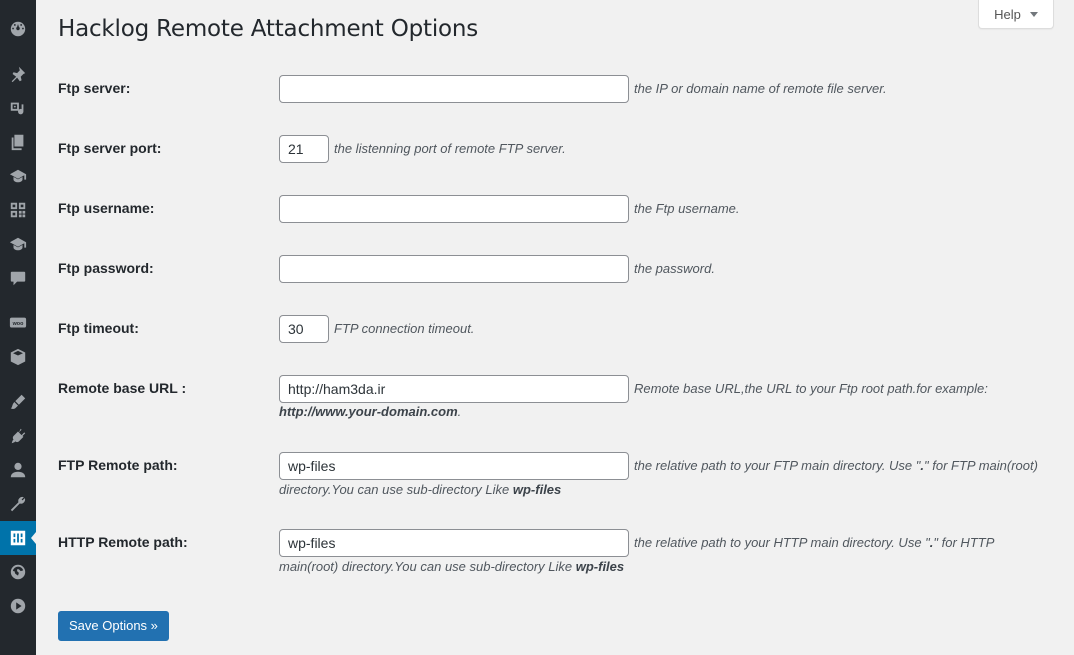 Image resolution: width=1074 pixels, height=655 pixels. I want to click on woo-icon-label: woo, so click(18, 324).